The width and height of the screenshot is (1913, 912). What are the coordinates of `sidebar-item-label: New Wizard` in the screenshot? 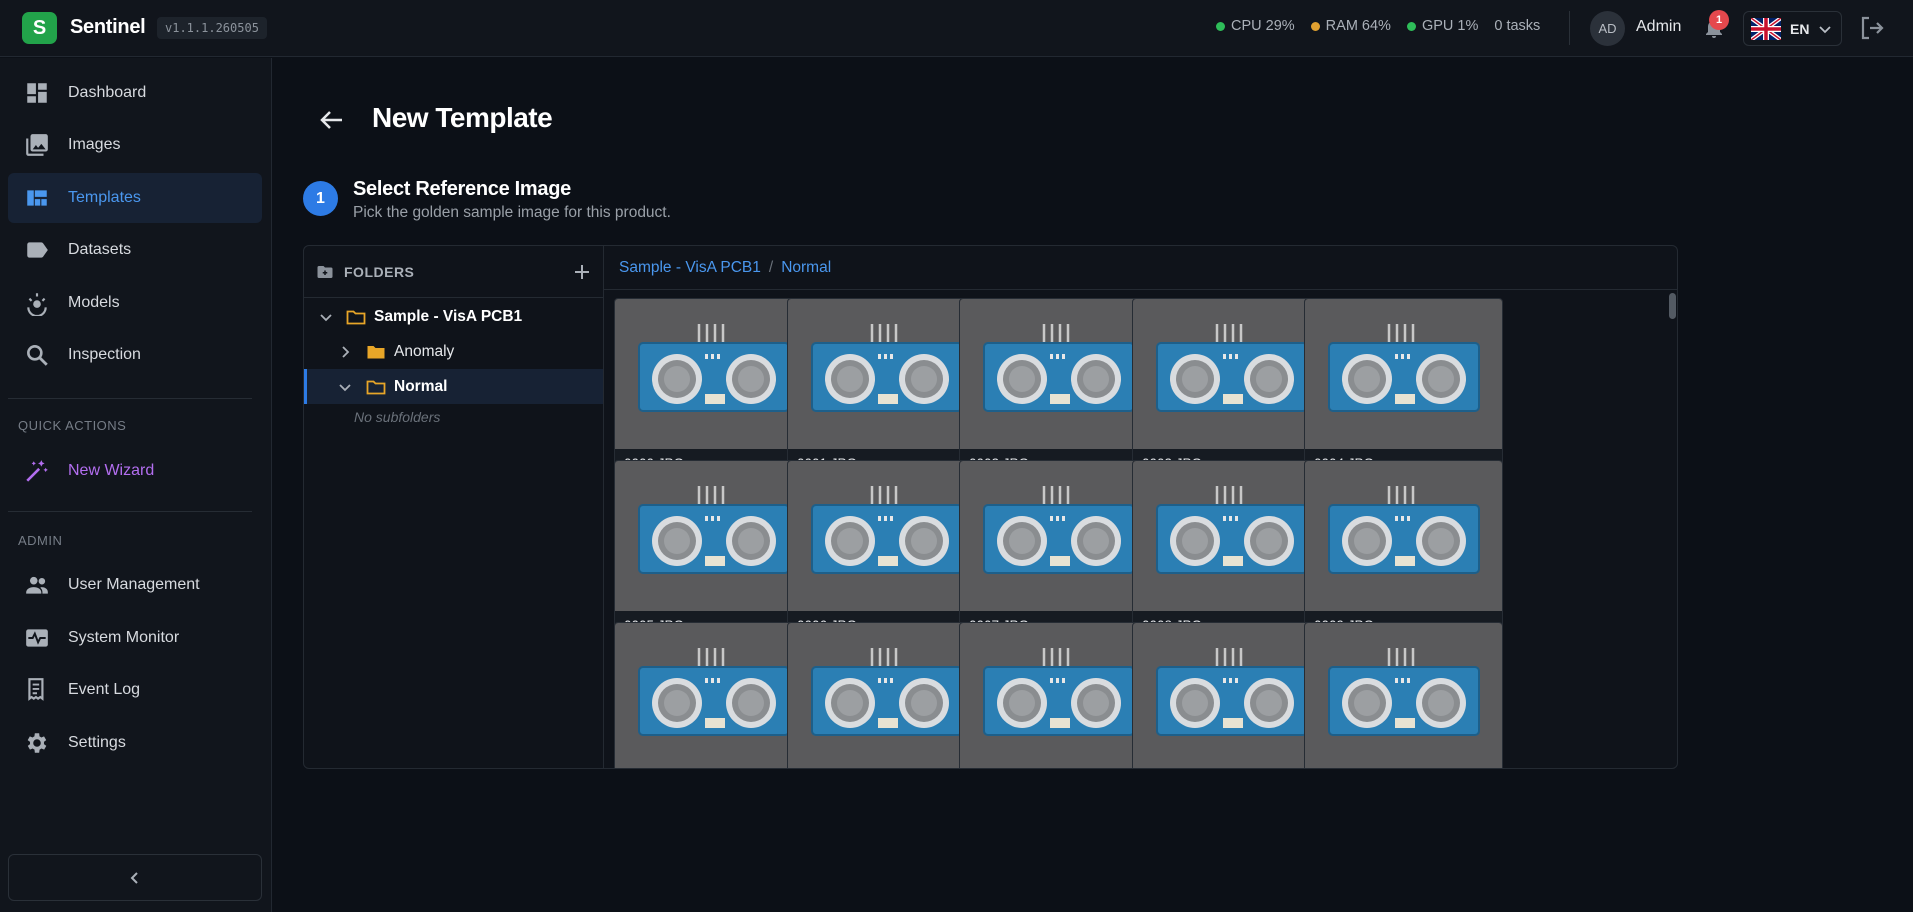 It's located at (111, 470).